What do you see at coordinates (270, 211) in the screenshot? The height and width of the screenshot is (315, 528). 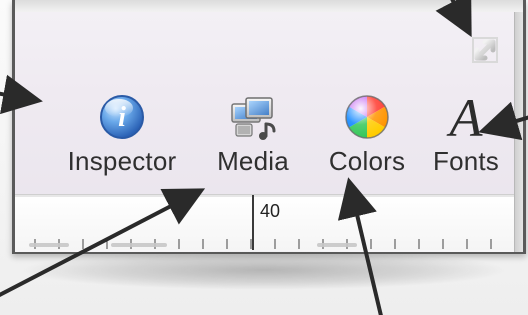 I see `ruler-number-label: 40` at bounding box center [270, 211].